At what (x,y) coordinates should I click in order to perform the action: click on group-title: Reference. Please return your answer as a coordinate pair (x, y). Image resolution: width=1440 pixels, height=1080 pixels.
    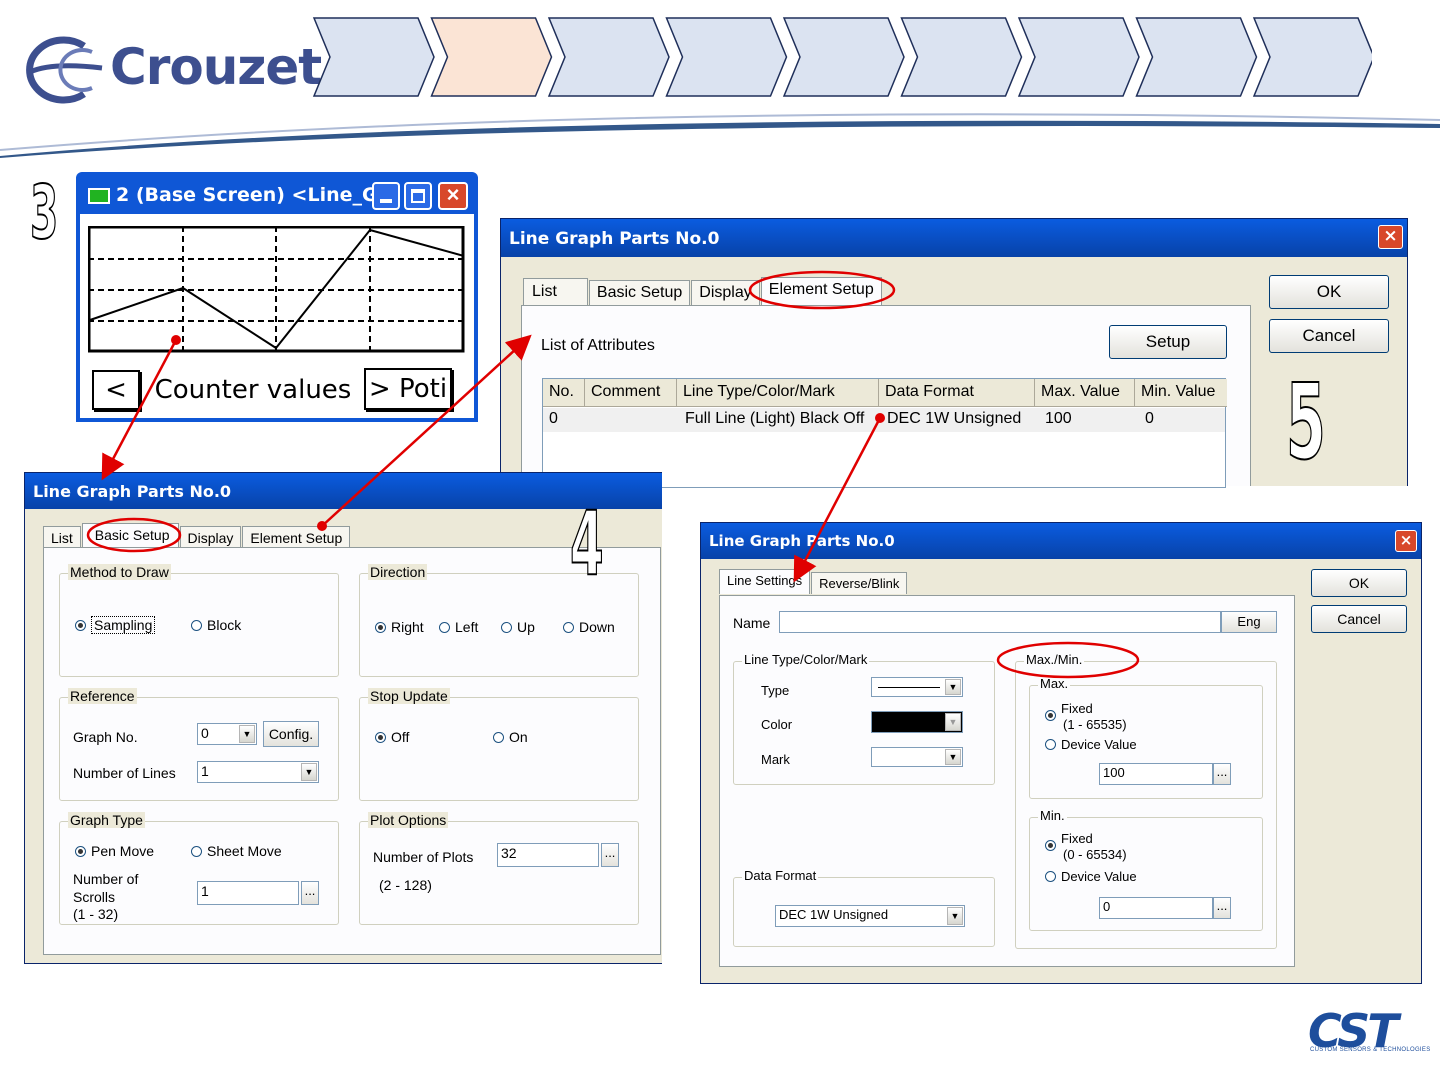
    Looking at the image, I should click on (102, 696).